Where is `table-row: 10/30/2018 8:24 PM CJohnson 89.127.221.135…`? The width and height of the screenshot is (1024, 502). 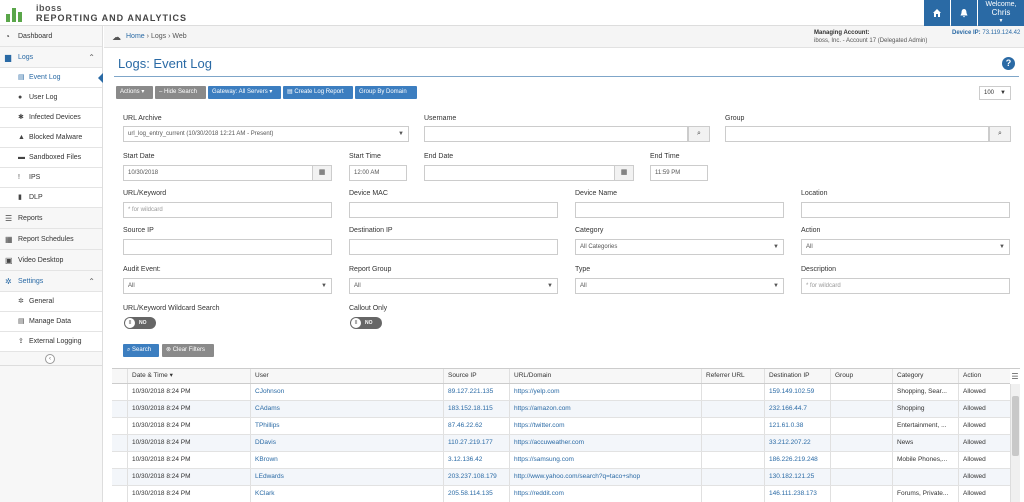
table-row: 10/30/2018 8:24 PM CJohnson 89.127.221.135… is located at coordinates (561, 392).